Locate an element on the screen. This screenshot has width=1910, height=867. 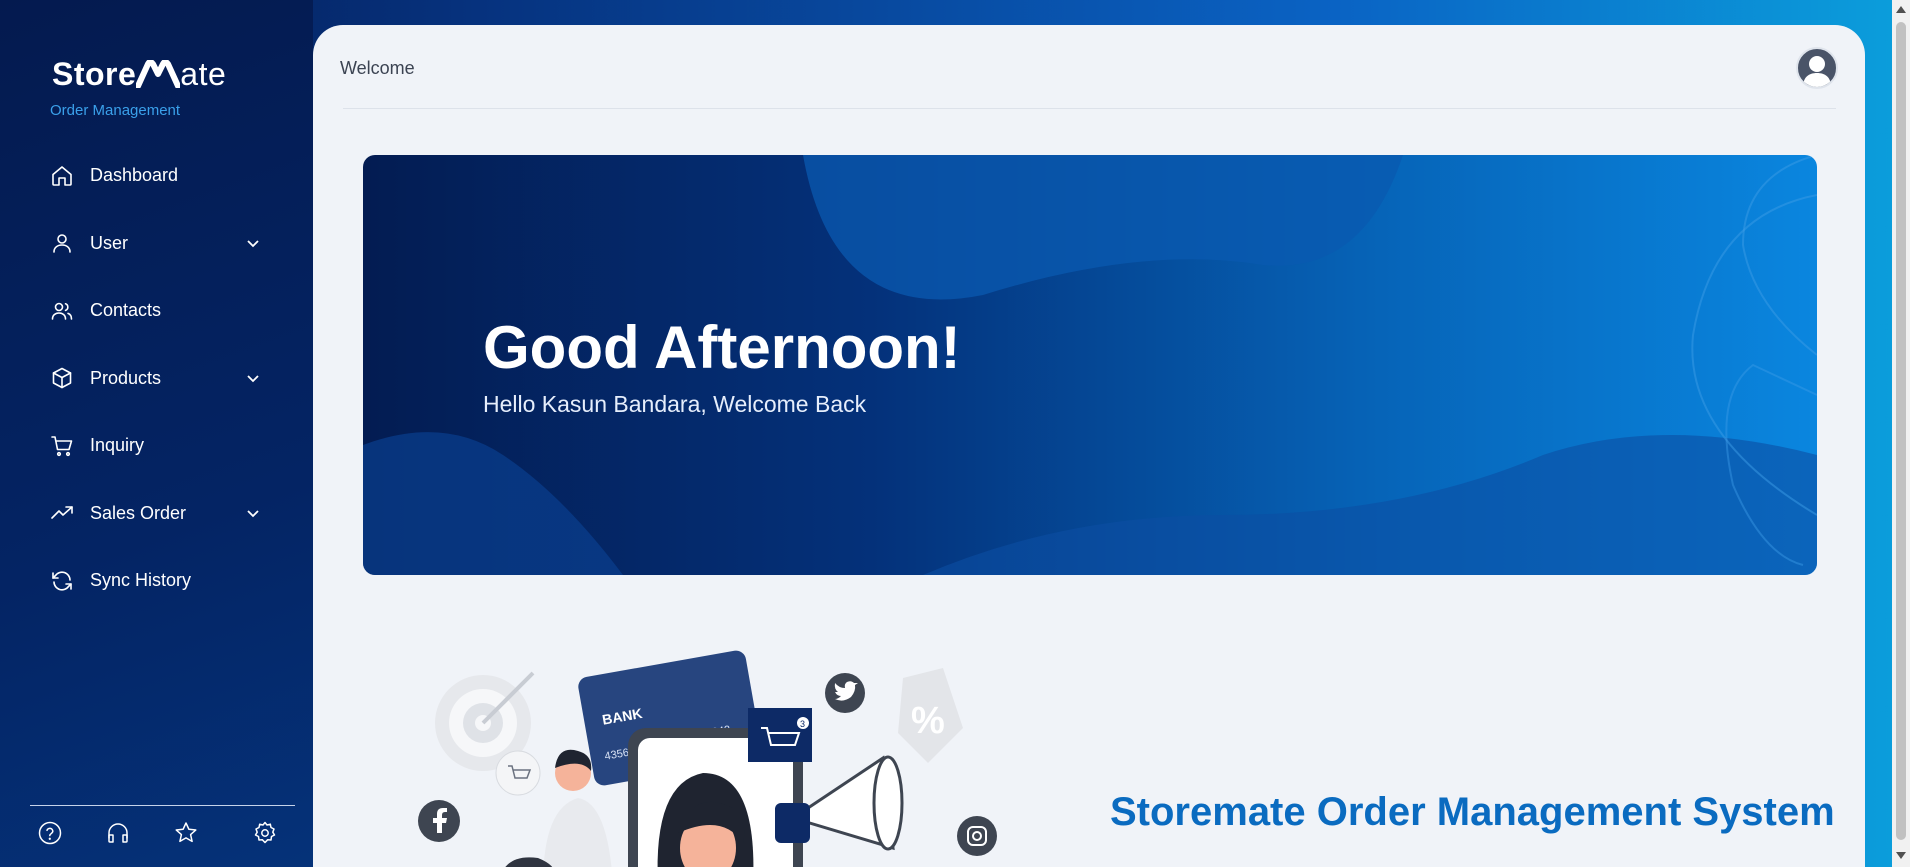
sidebar-item-label: Products is located at coordinates (126, 377).